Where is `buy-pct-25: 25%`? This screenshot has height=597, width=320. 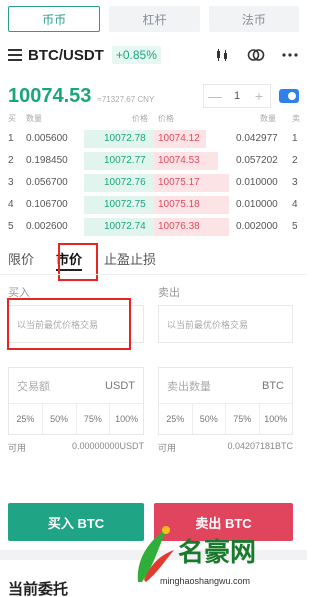
buy-pct-25: 25% is located at coordinates (26, 419).